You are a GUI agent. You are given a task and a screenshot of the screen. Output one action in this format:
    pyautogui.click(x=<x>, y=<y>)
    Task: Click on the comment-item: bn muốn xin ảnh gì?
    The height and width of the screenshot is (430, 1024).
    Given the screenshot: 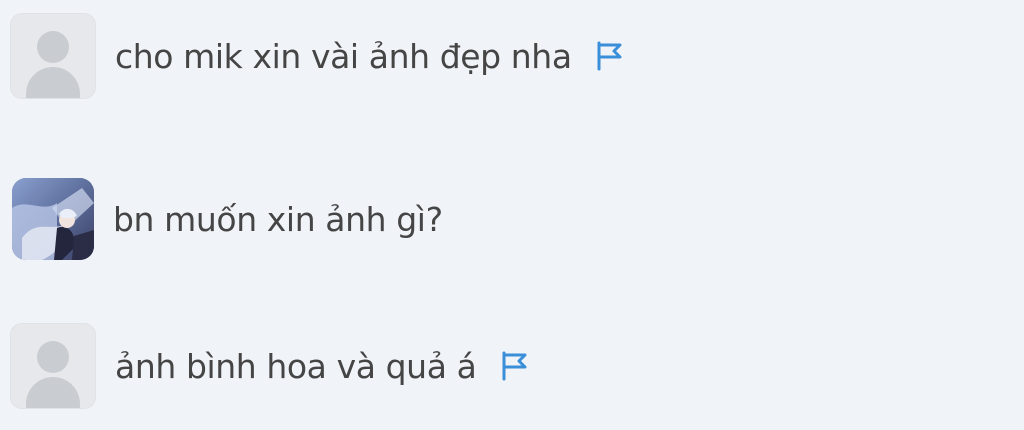 What is the action you would take?
    pyautogui.click(x=226, y=219)
    